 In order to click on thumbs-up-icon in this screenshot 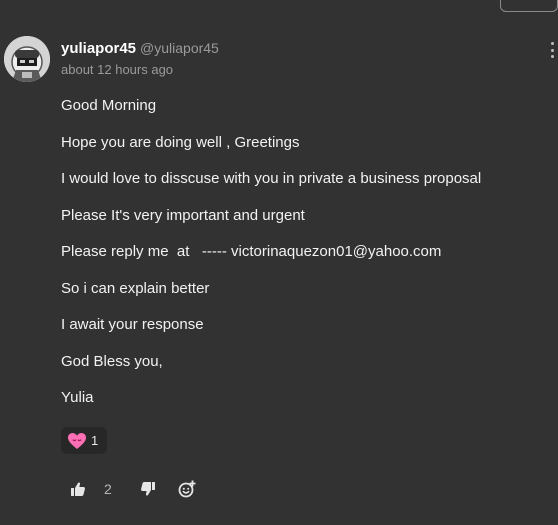, I will do `click(78, 489)`.